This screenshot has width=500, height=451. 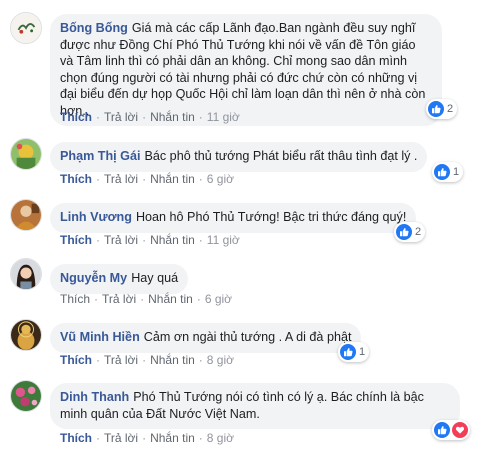 I want to click on reaction-count, so click(x=451, y=430).